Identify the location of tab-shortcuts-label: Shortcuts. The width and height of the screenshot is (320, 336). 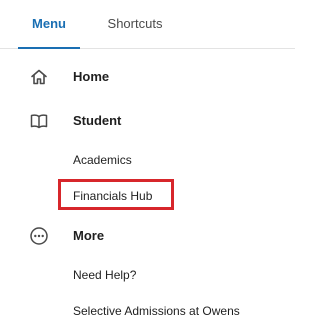
(135, 23).